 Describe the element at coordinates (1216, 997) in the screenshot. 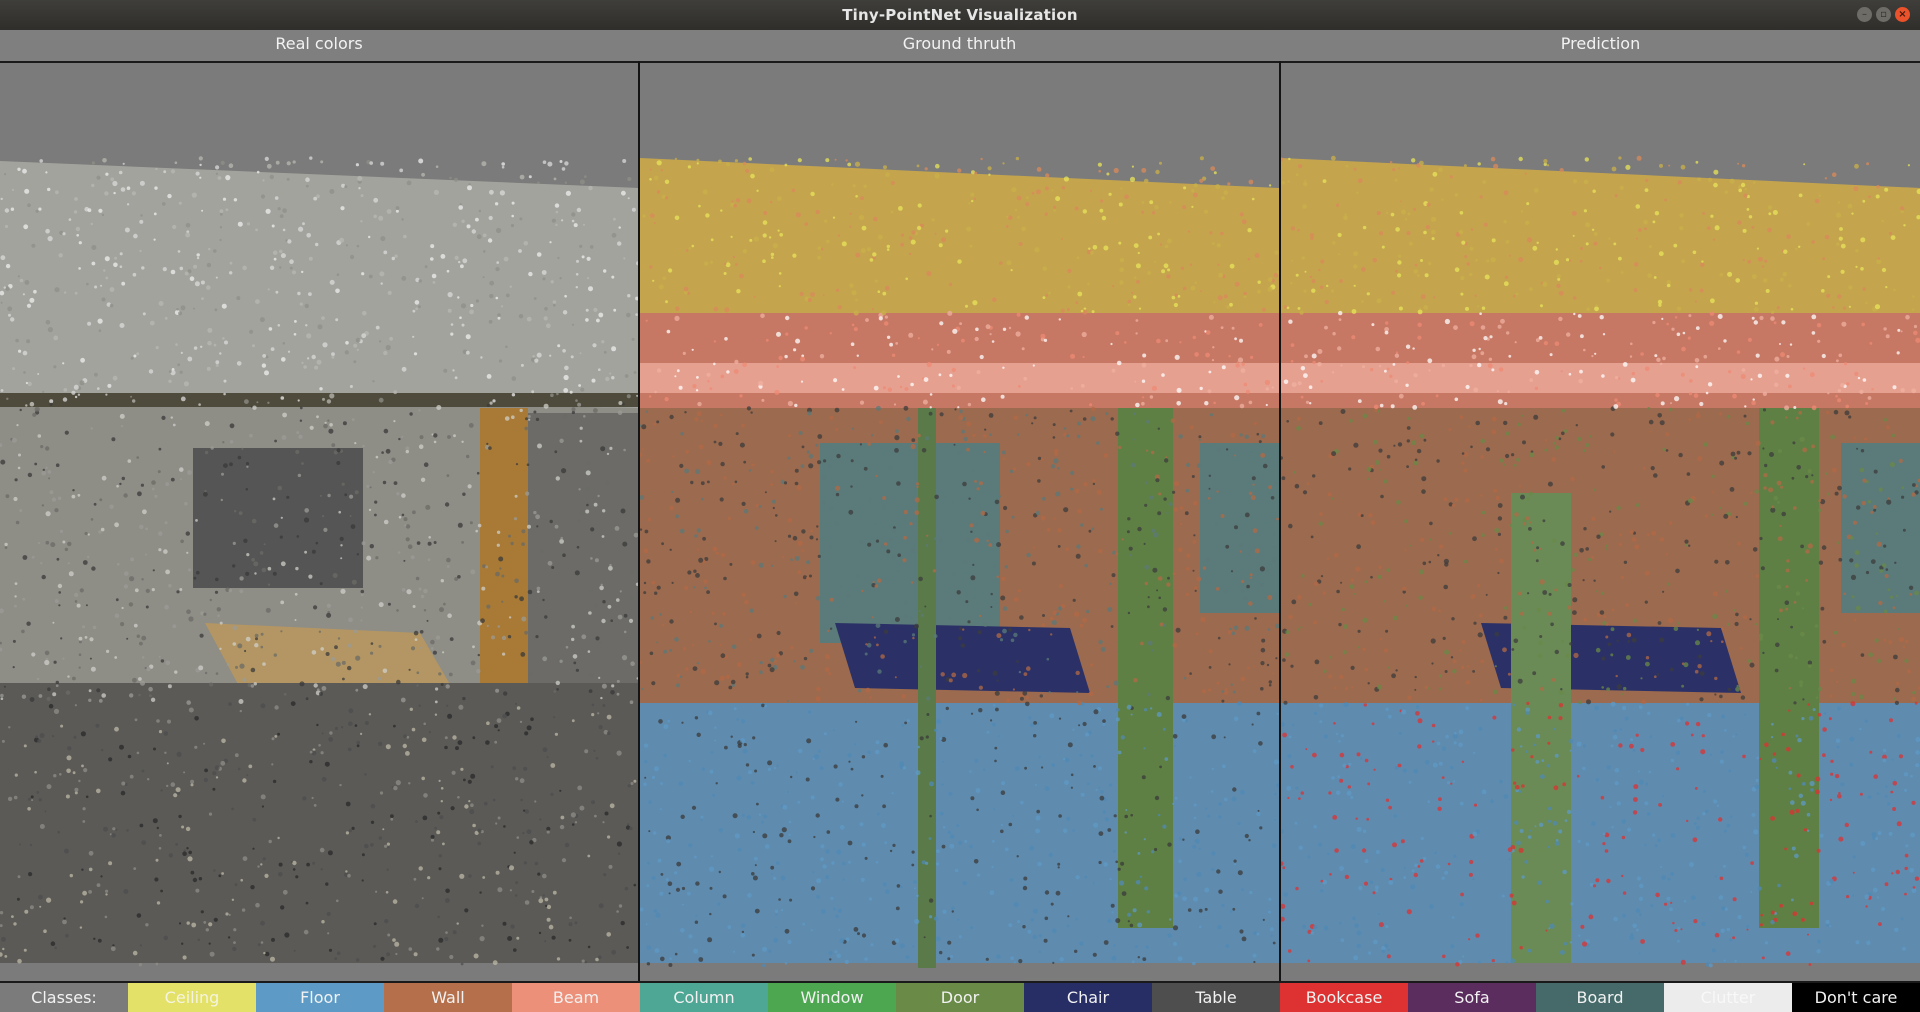

I see `legend-class-table: Table` at that location.